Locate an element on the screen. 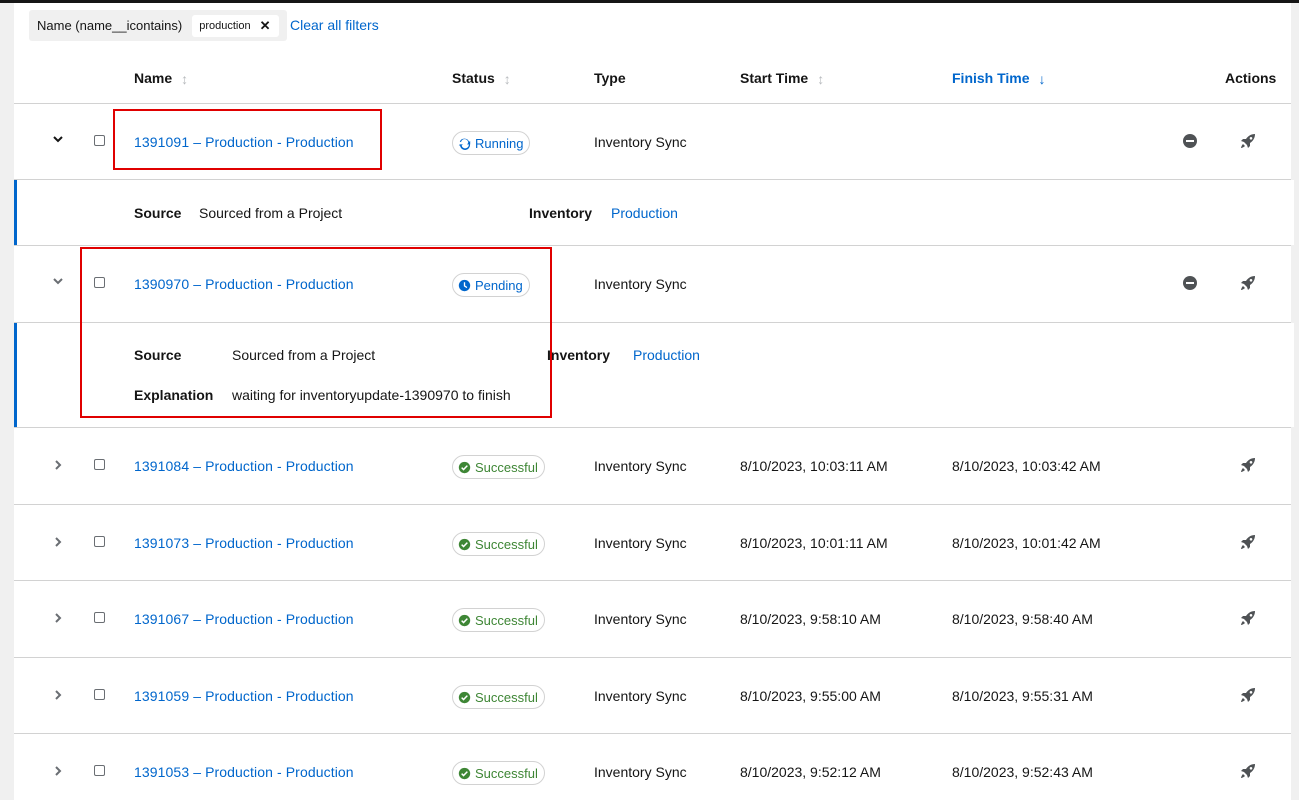  column-header-finish-time-label: Finish Time is located at coordinates (991, 78).